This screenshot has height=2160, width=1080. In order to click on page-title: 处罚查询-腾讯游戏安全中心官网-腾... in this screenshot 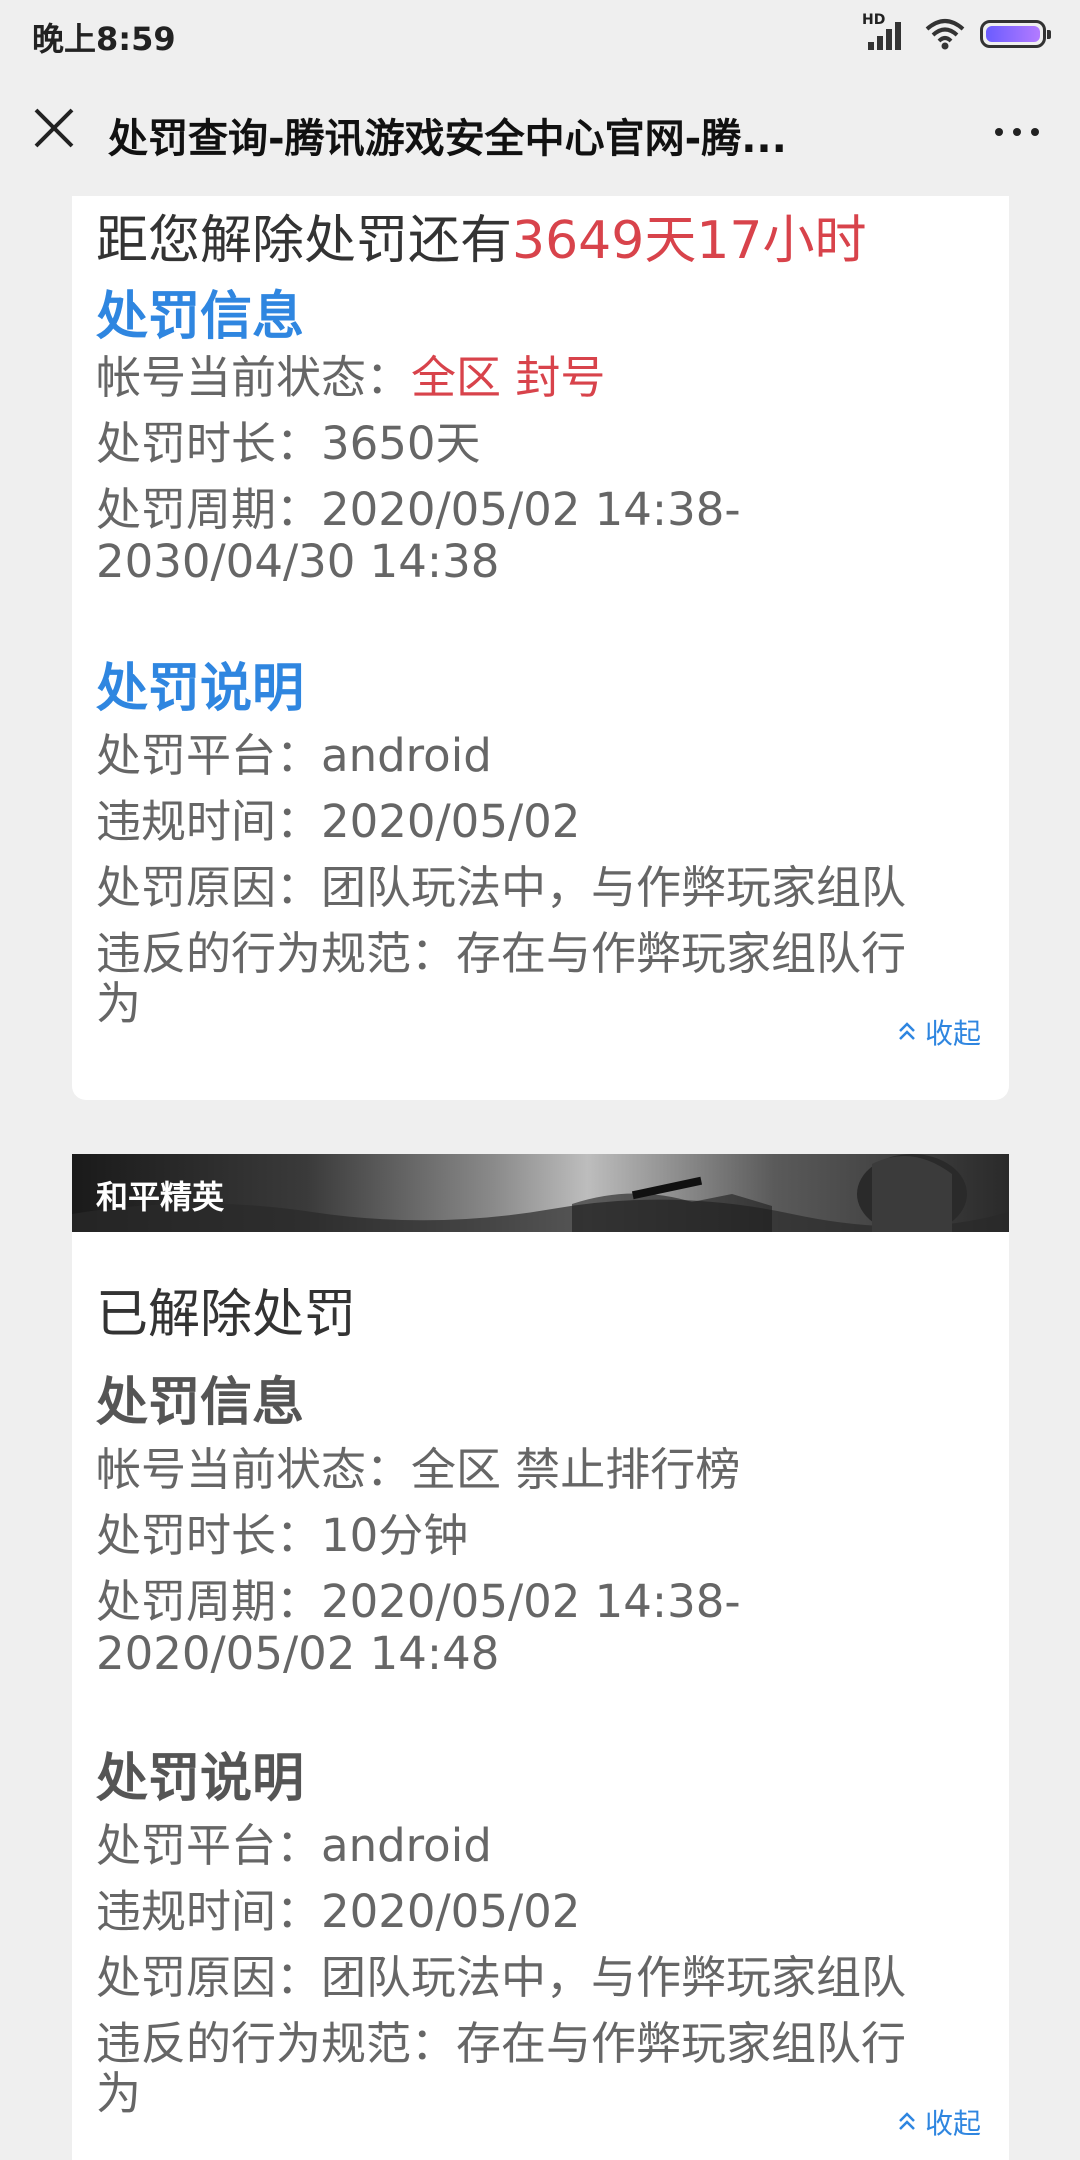, I will do `click(447, 139)`.